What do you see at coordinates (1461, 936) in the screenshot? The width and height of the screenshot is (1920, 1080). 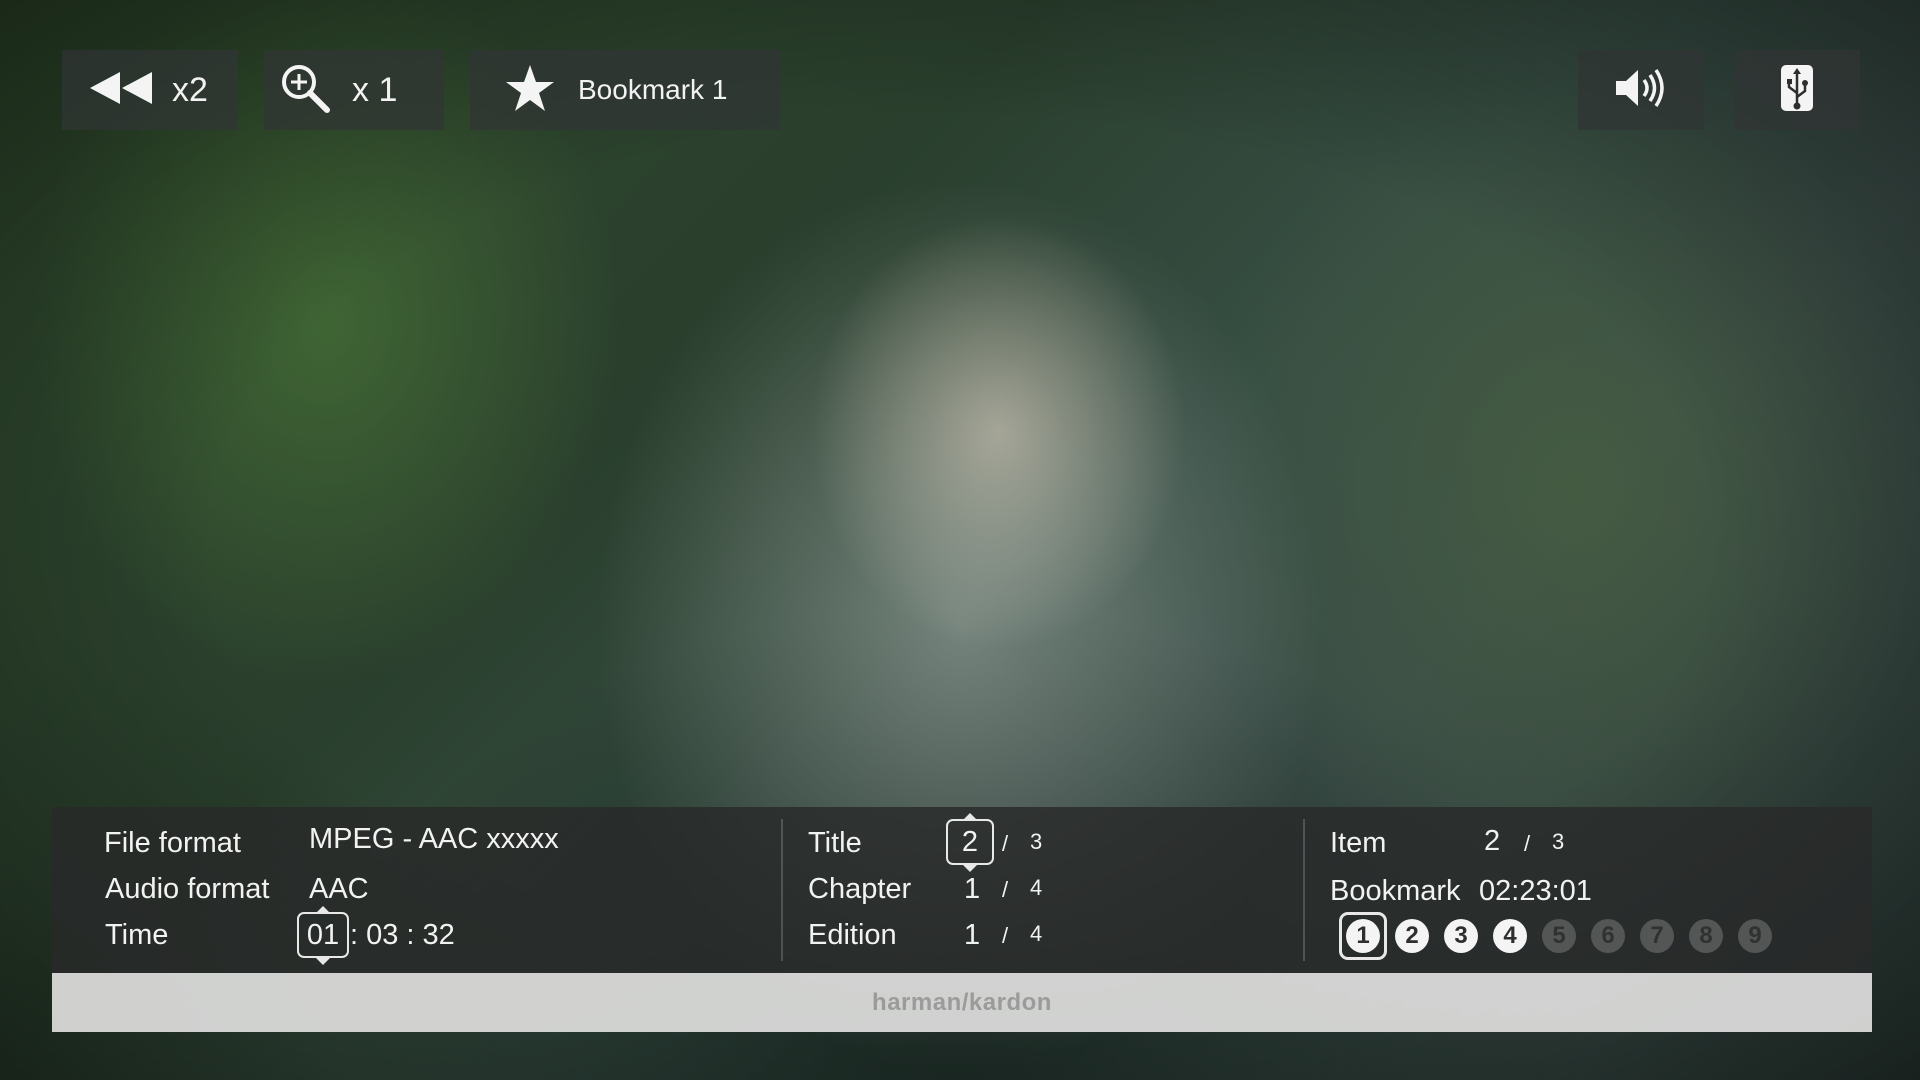 I see `bookmark-slot-3: 3` at bounding box center [1461, 936].